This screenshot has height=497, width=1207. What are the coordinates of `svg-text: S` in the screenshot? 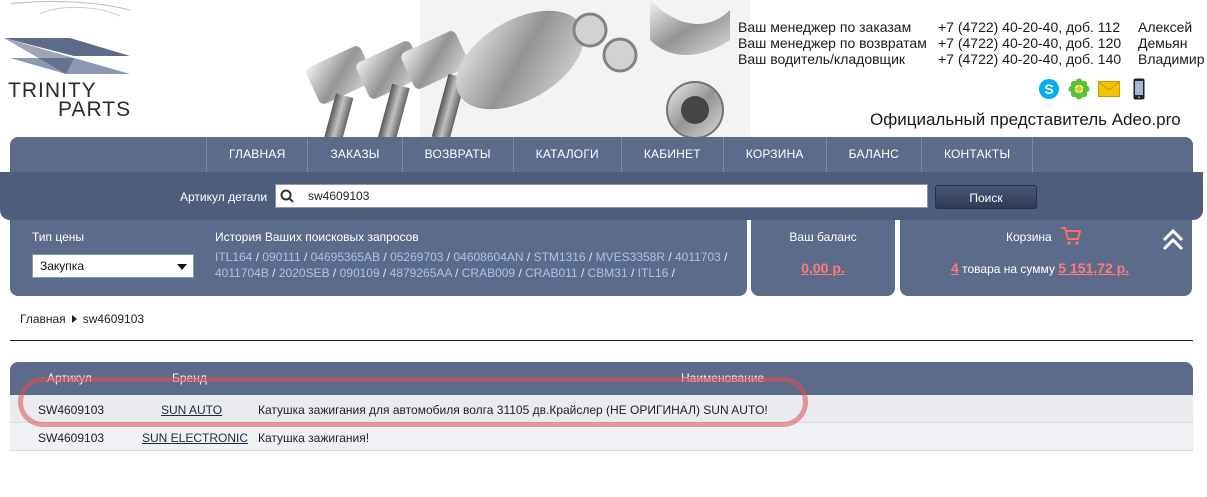 It's located at (1048, 89).